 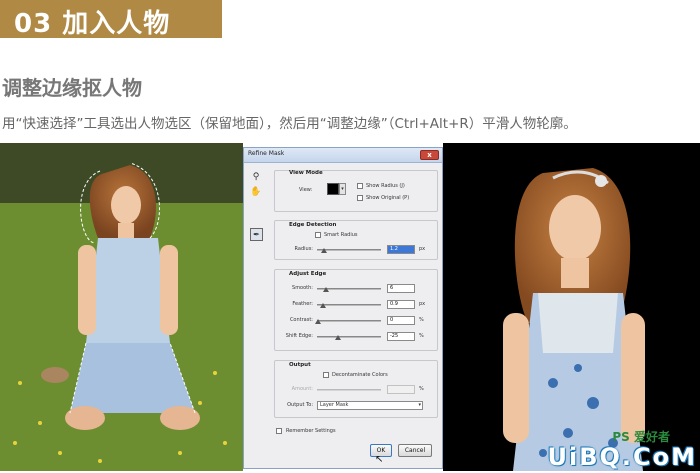 I want to click on dialog-titlebar: Refine Mask x, so click(x=343, y=155).